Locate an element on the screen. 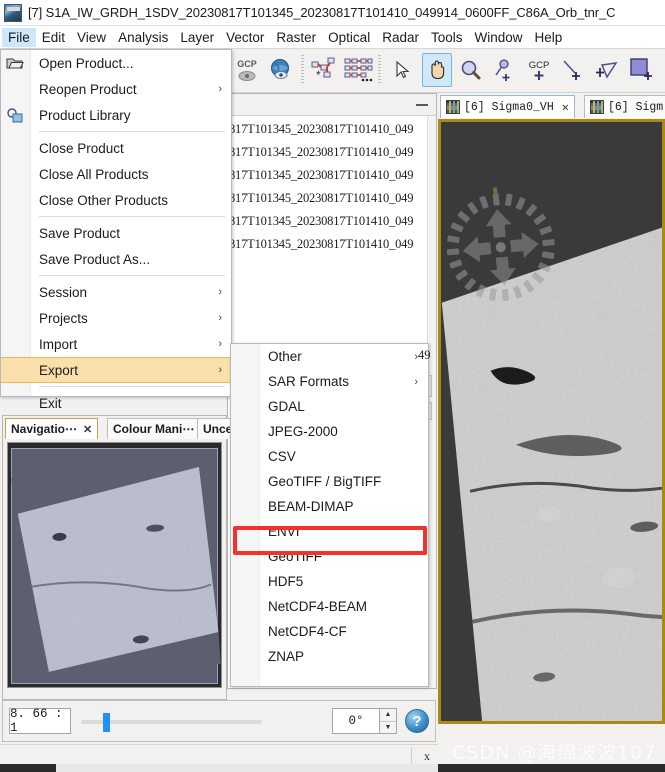  pin-manager-icon: * is located at coordinates (324, 70).